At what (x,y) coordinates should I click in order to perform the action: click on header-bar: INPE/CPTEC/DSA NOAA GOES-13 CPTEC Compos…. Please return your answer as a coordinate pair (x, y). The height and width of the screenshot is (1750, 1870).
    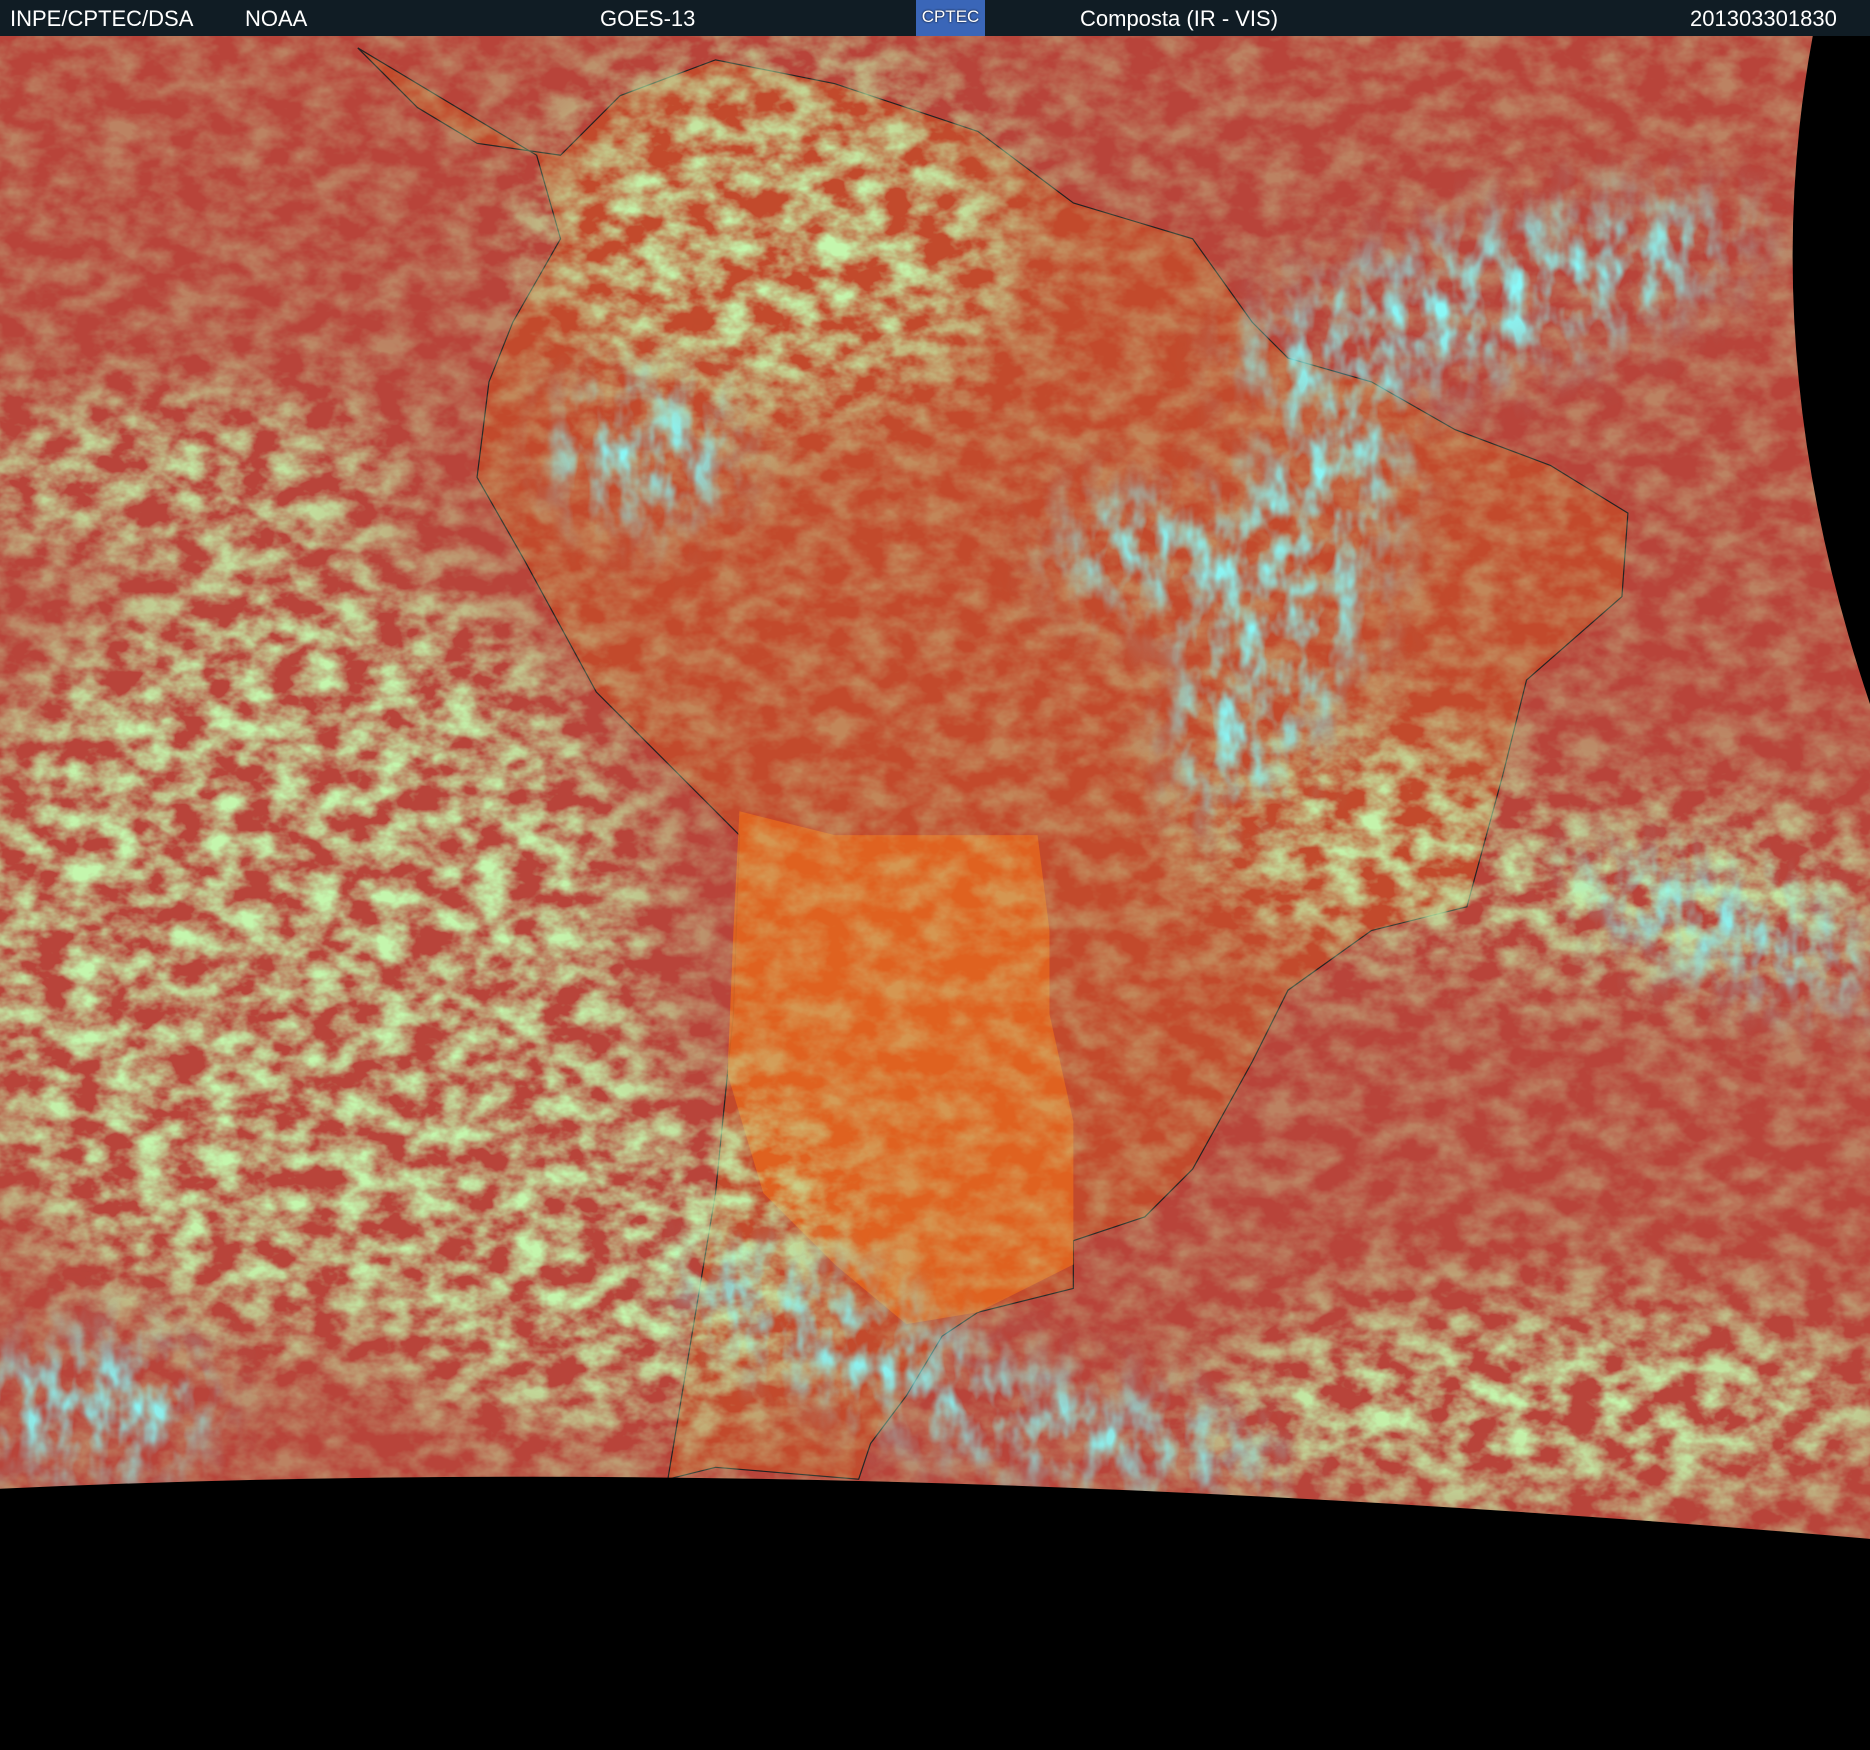
    Looking at the image, I should click on (935, 18).